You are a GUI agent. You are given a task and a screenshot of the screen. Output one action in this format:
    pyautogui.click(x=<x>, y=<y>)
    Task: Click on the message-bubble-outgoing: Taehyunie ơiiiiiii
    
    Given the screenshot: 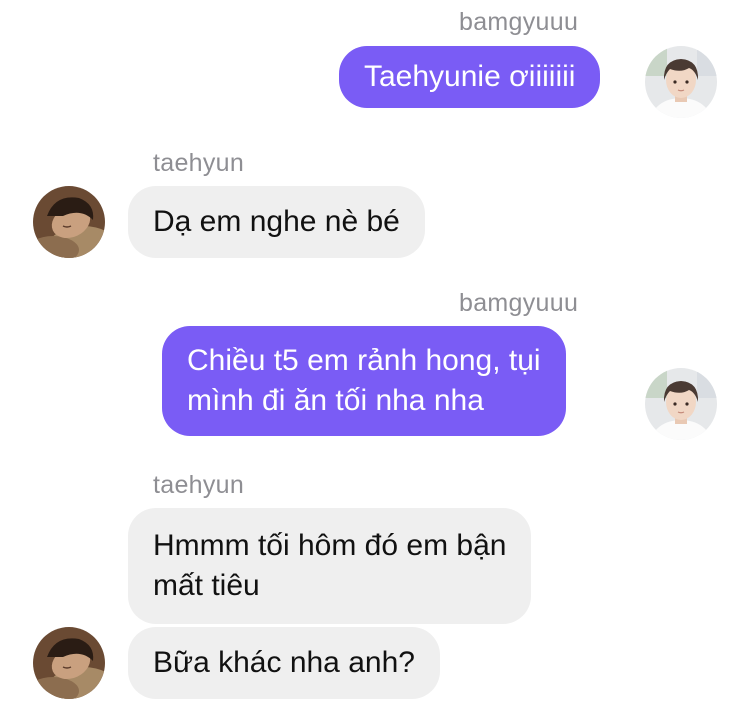 What is the action you would take?
    pyautogui.click(x=470, y=77)
    